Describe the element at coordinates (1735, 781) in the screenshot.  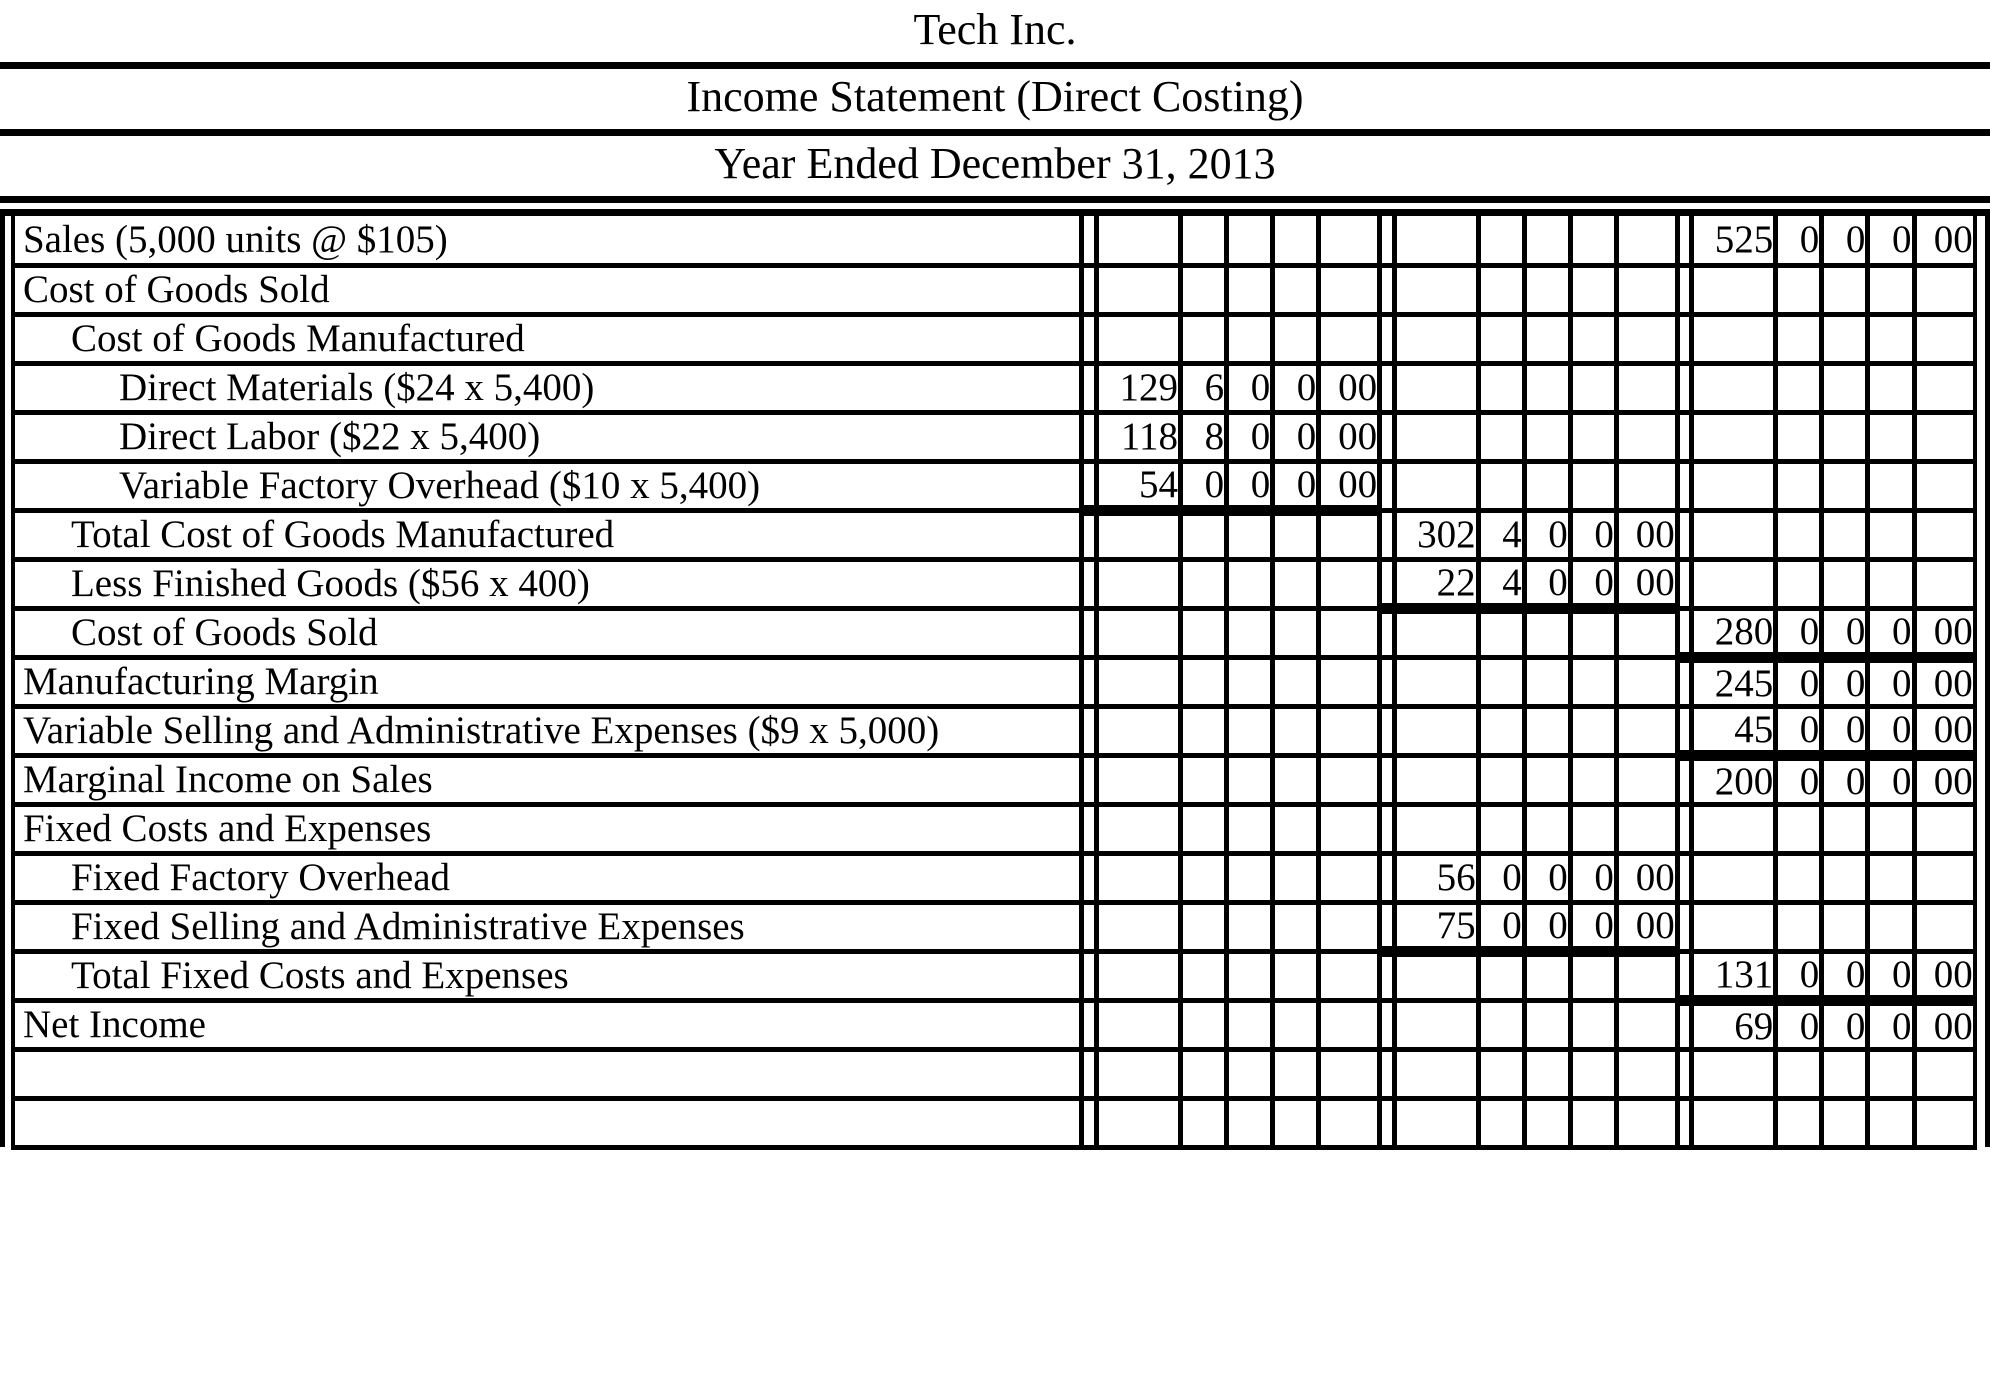
I see `amount-cell: 200` at that location.